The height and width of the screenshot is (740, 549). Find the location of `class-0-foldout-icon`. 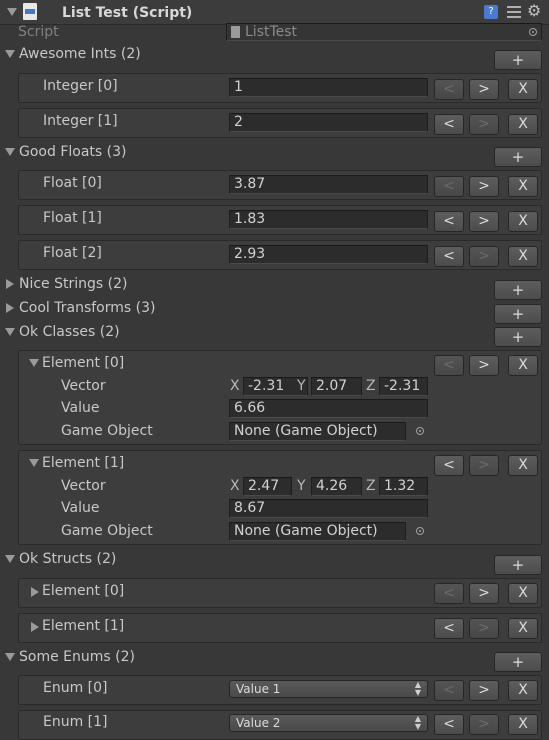

class-0-foldout-icon is located at coordinates (34, 363).